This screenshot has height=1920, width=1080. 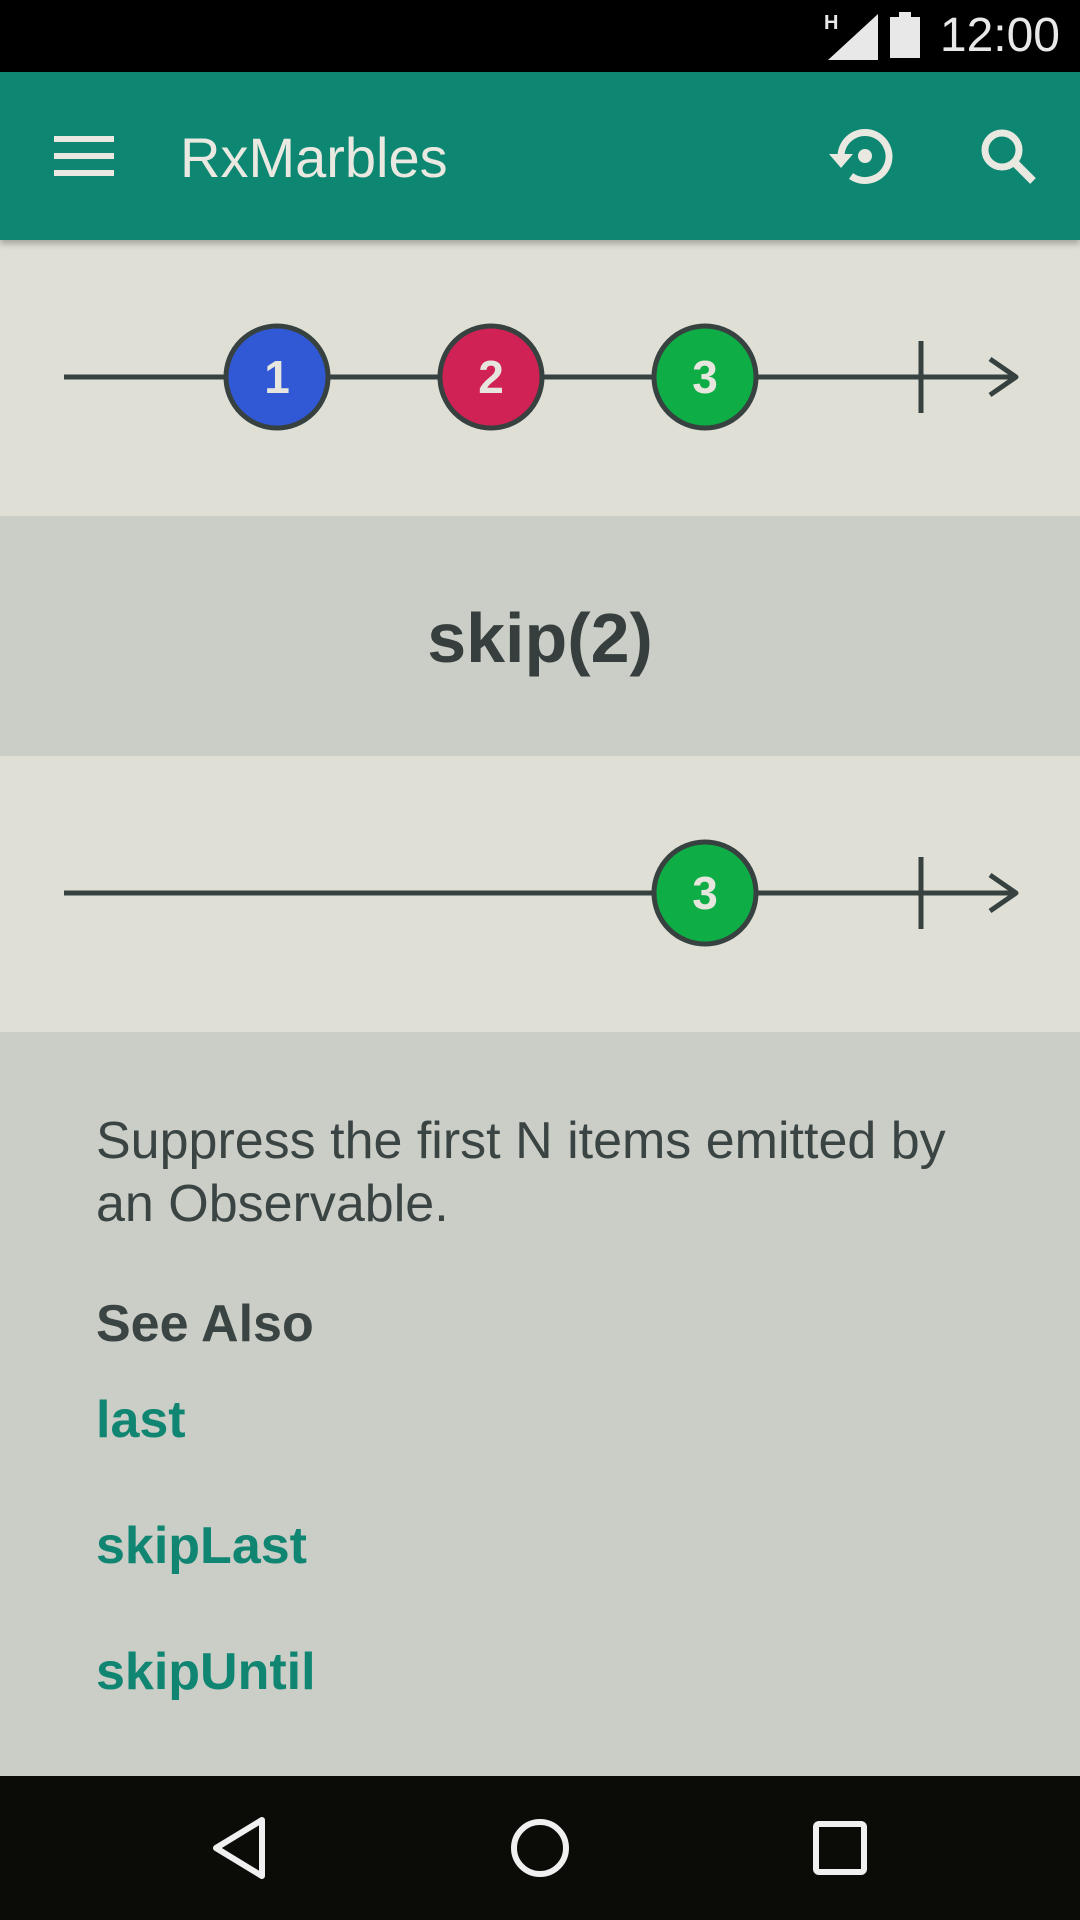 I want to click on input-marble-diagram: 1 2 3, so click(x=540, y=378).